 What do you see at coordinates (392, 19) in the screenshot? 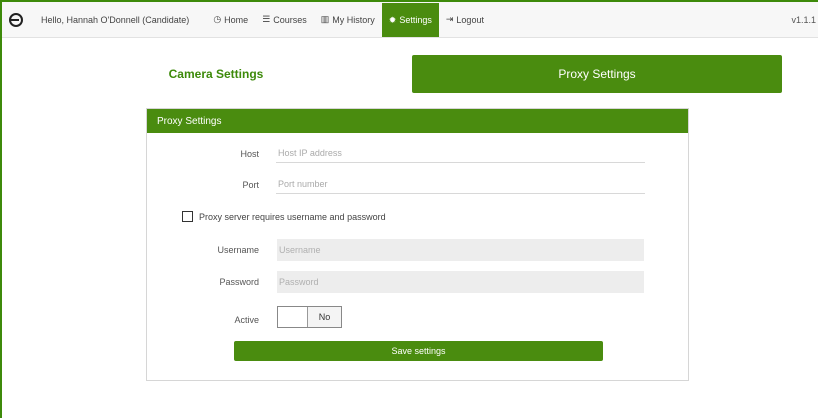
I see `gear-icon: ✹` at bounding box center [392, 19].